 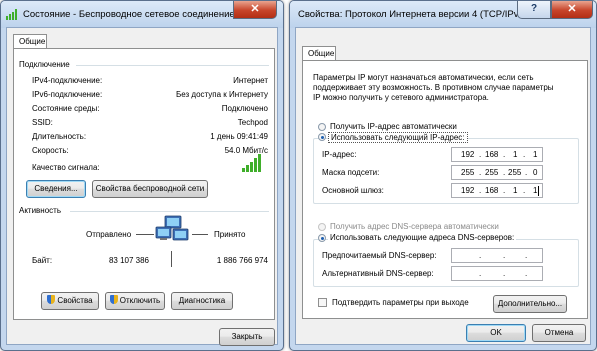 What do you see at coordinates (497, 255) in the screenshot?
I see `preferred-dns-input: . . .` at bounding box center [497, 255].